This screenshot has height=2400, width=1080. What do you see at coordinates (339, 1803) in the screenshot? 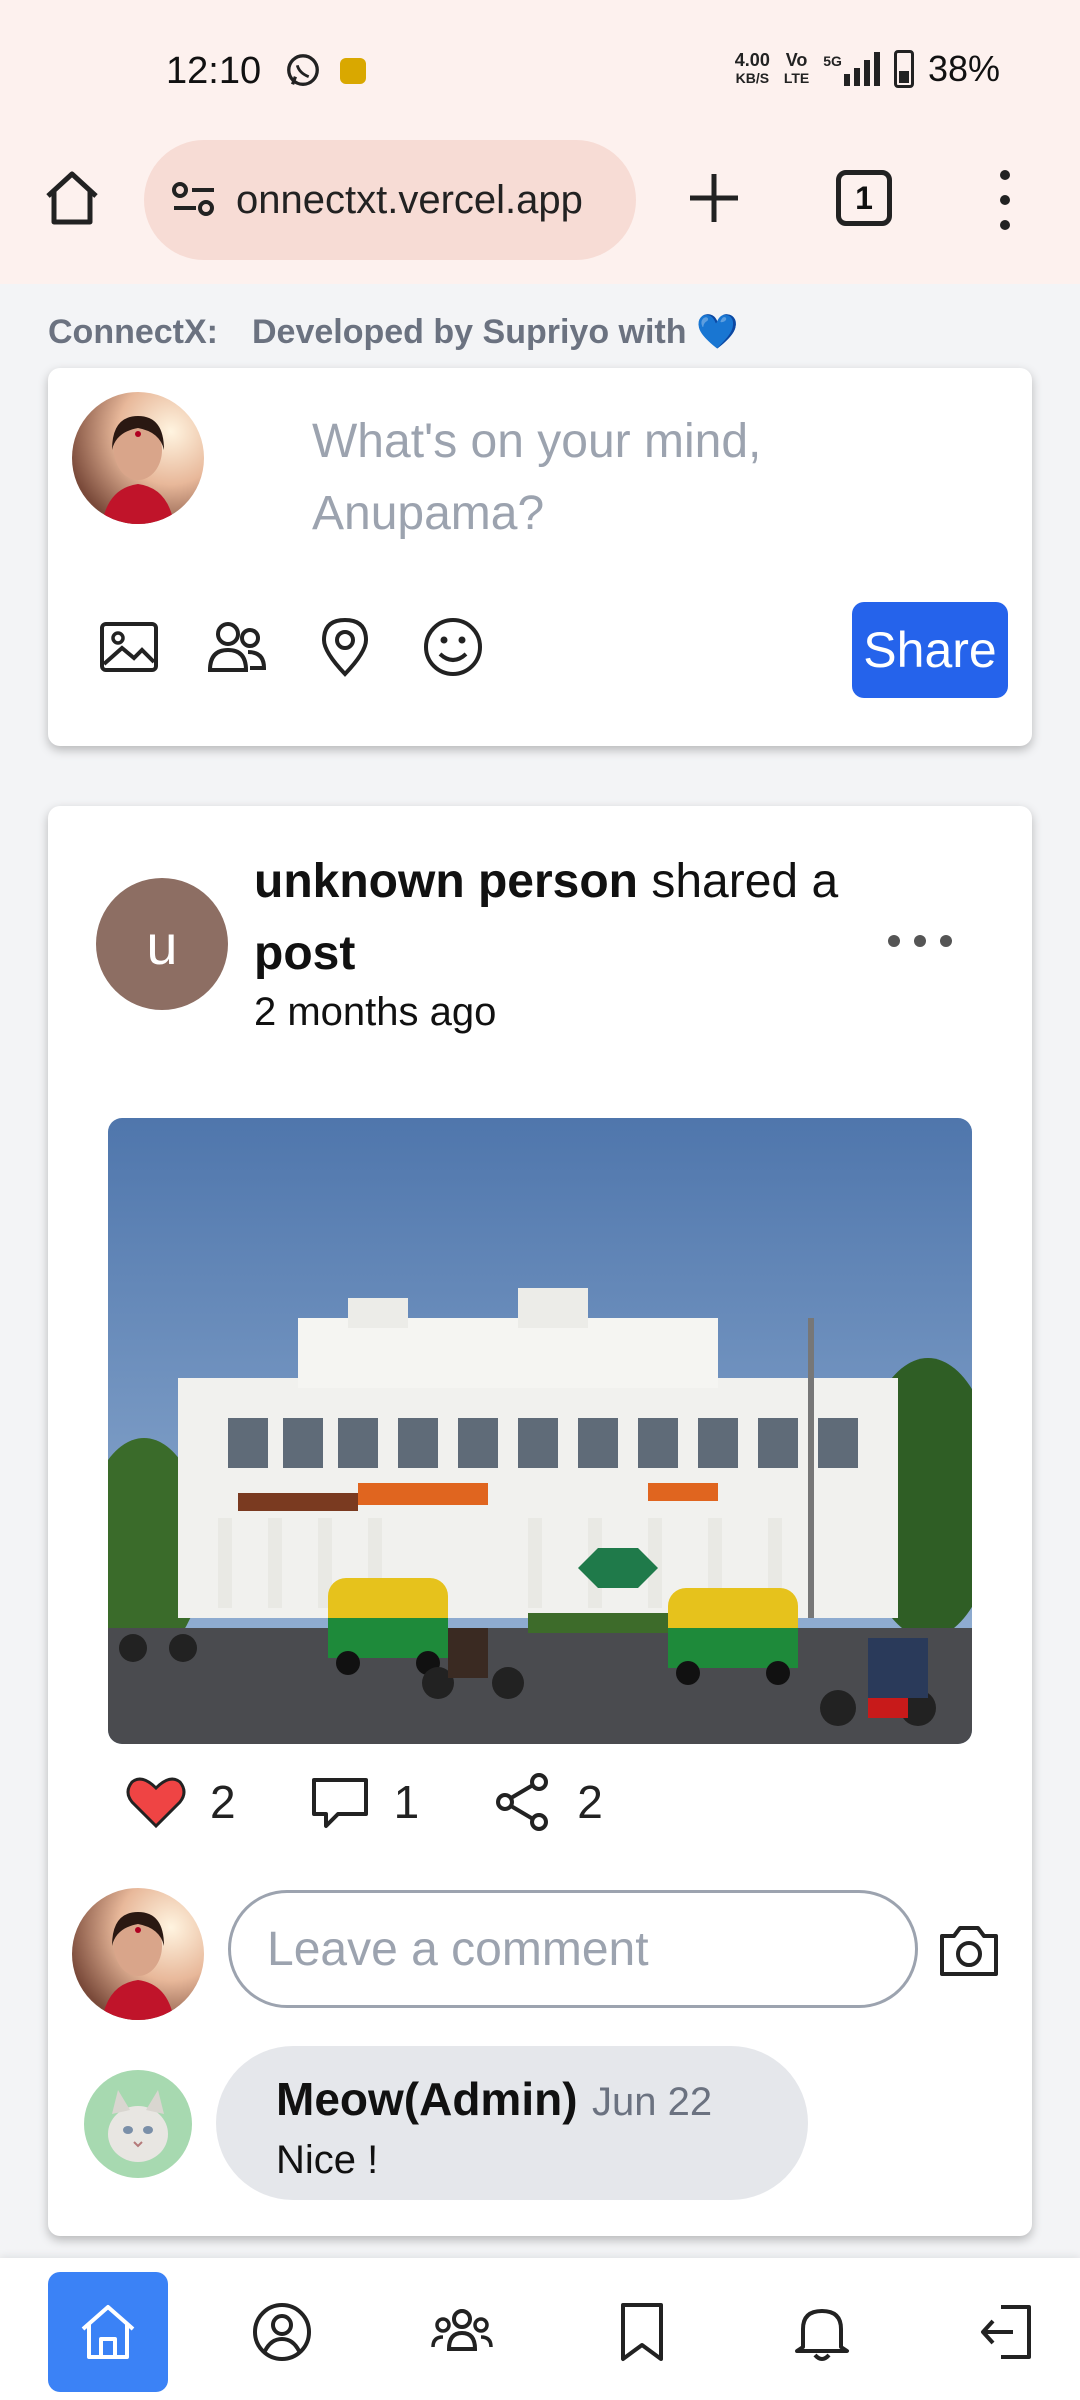
I see `comment-icon` at bounding box center [339, 1803].